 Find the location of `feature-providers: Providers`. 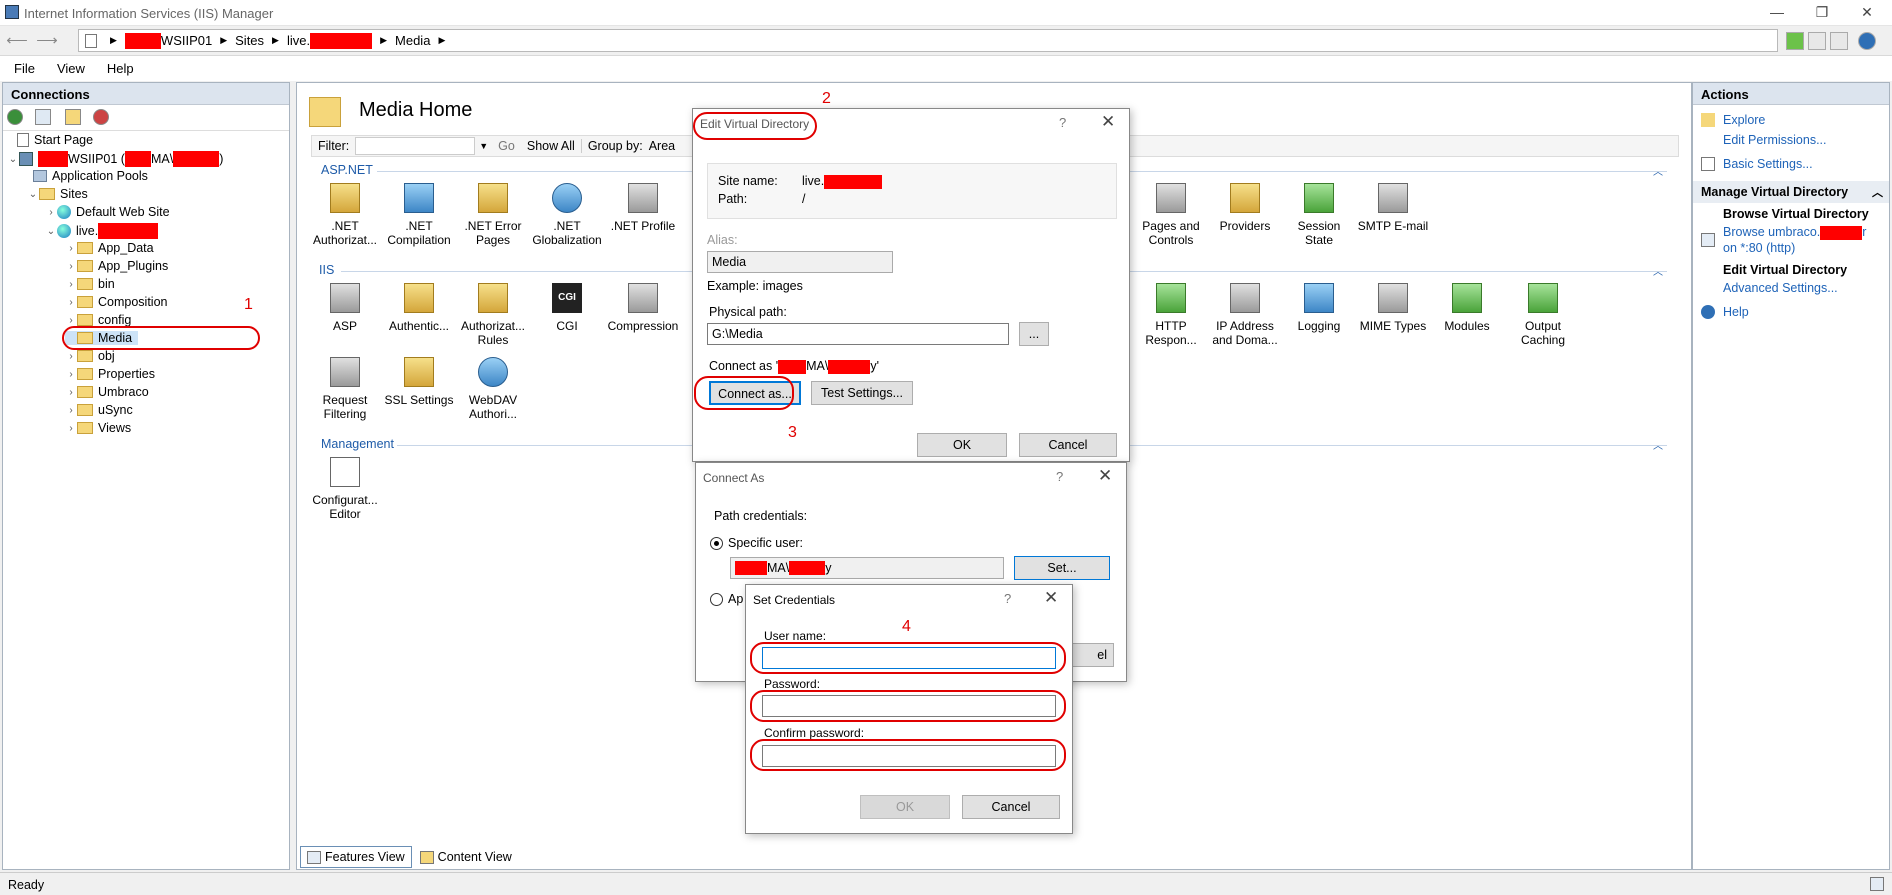

feature-providers: Providers is located at coordinates (1245, 208).